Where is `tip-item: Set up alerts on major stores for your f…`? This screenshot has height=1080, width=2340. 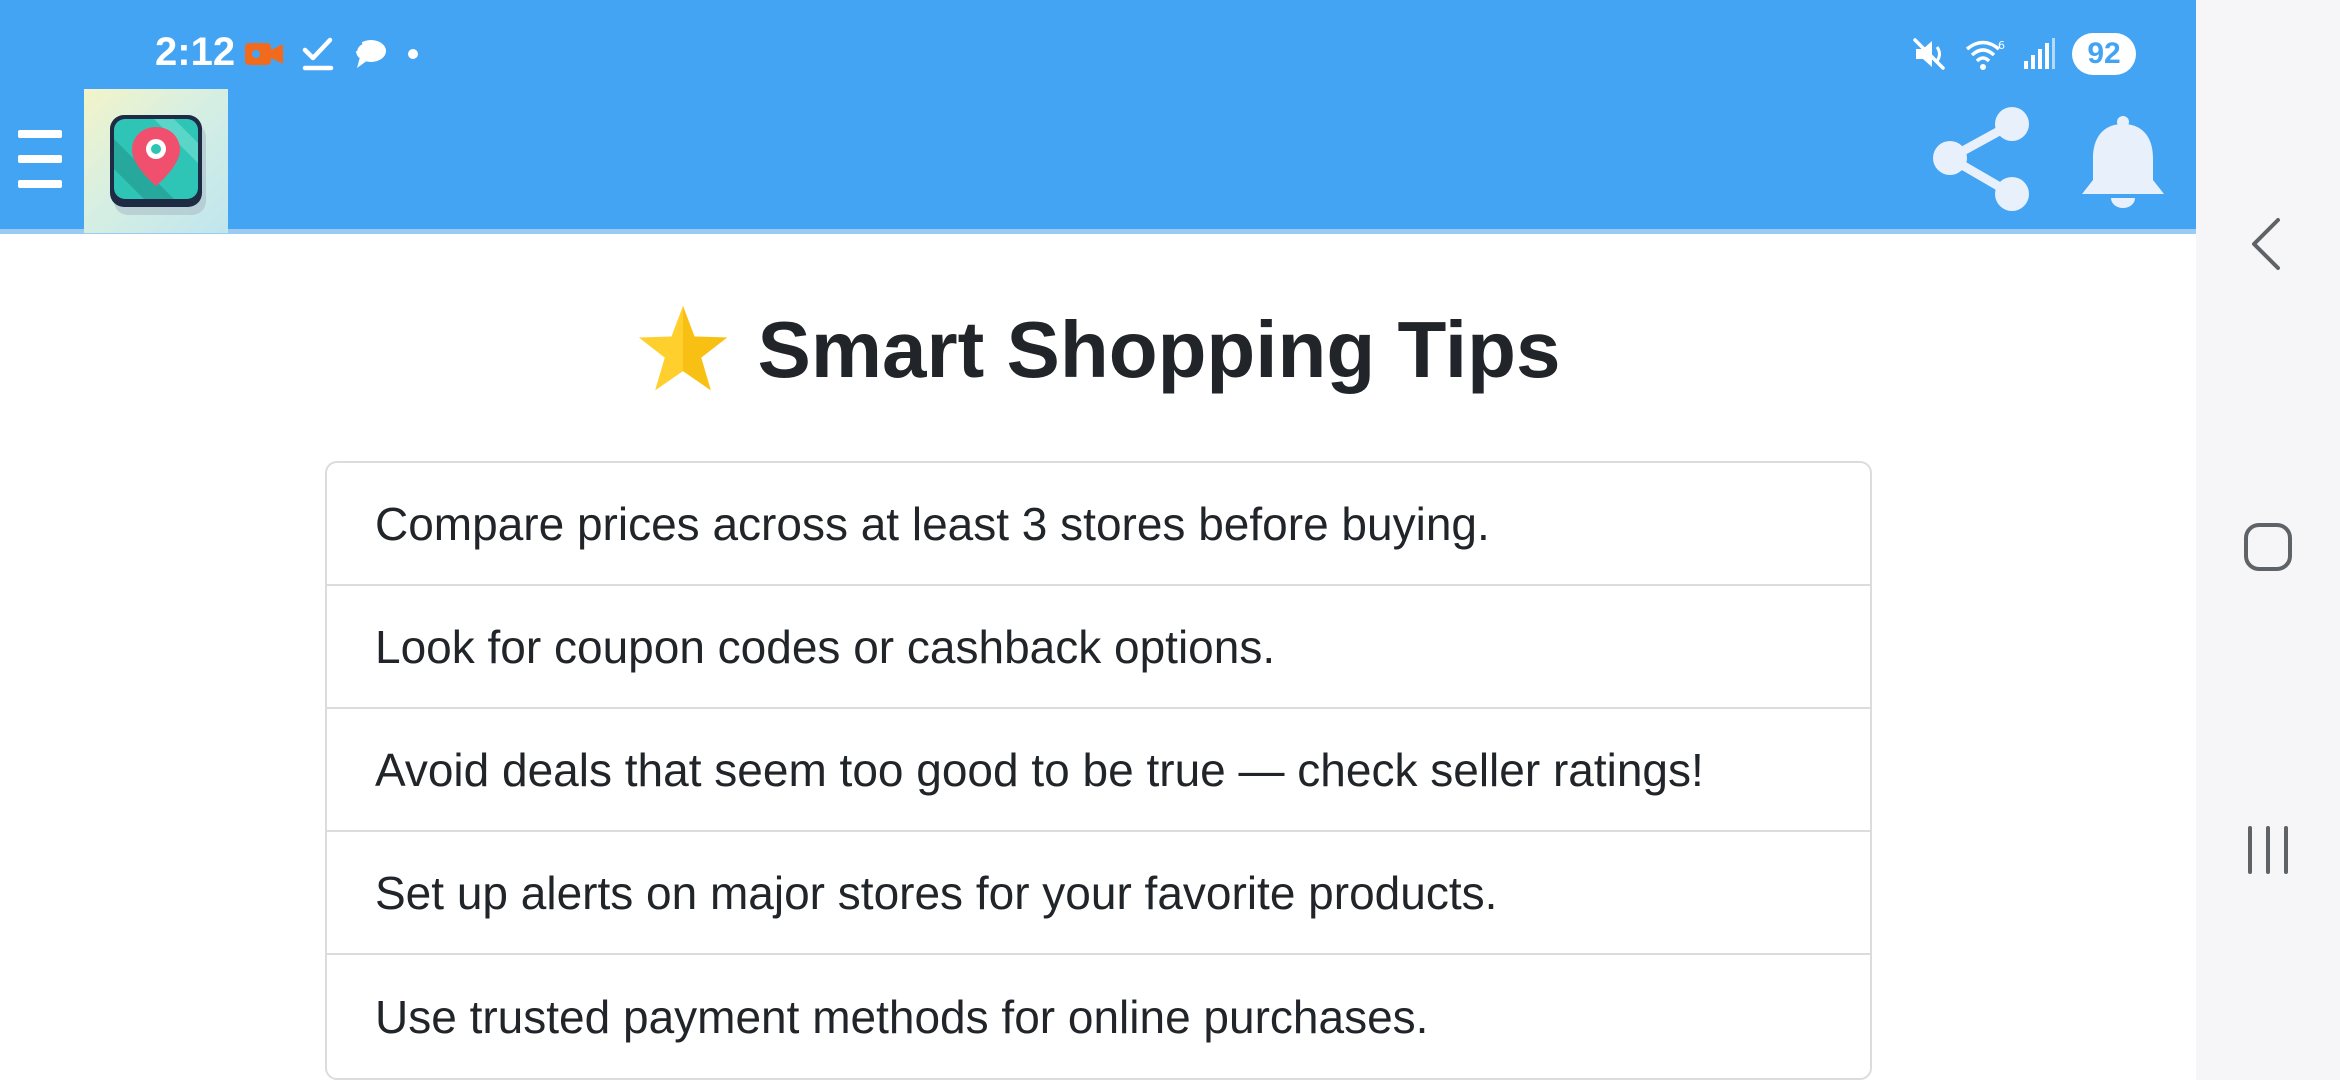
tip-item: Set up alerts on major stores for your f… is located at coordinates (1098, 893).